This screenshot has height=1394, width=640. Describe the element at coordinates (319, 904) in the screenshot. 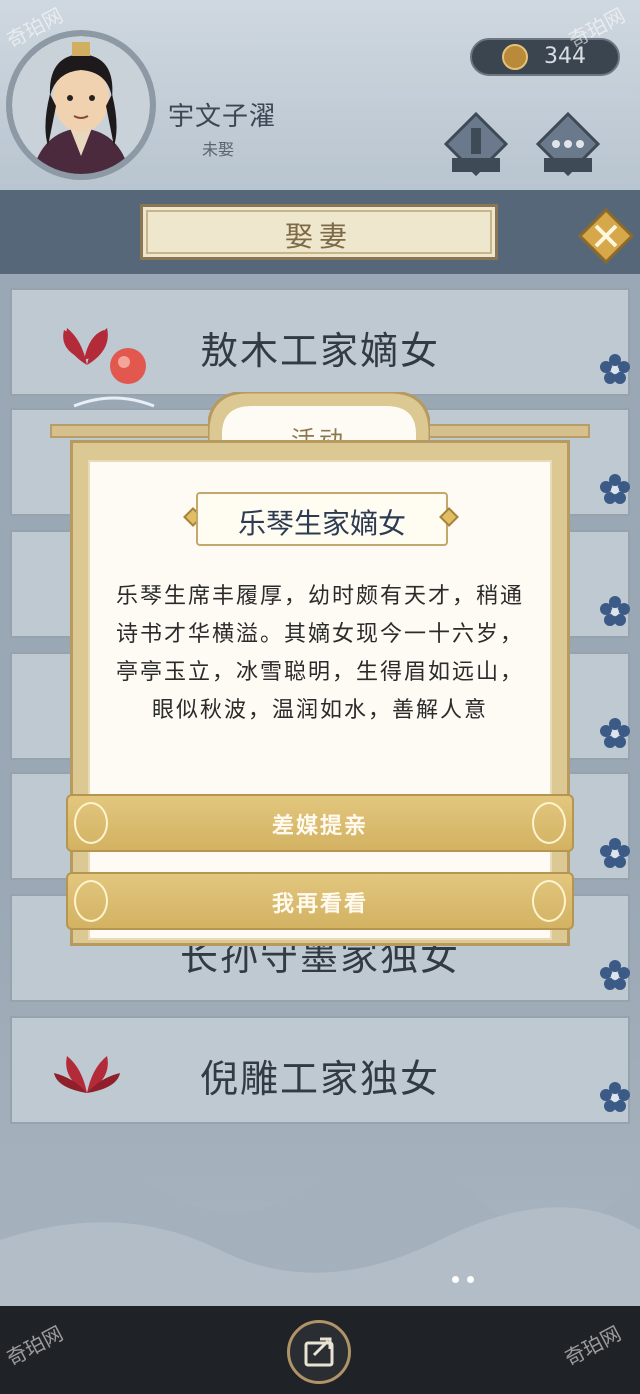

I see `decline-button-label: 我再看看` at that location.